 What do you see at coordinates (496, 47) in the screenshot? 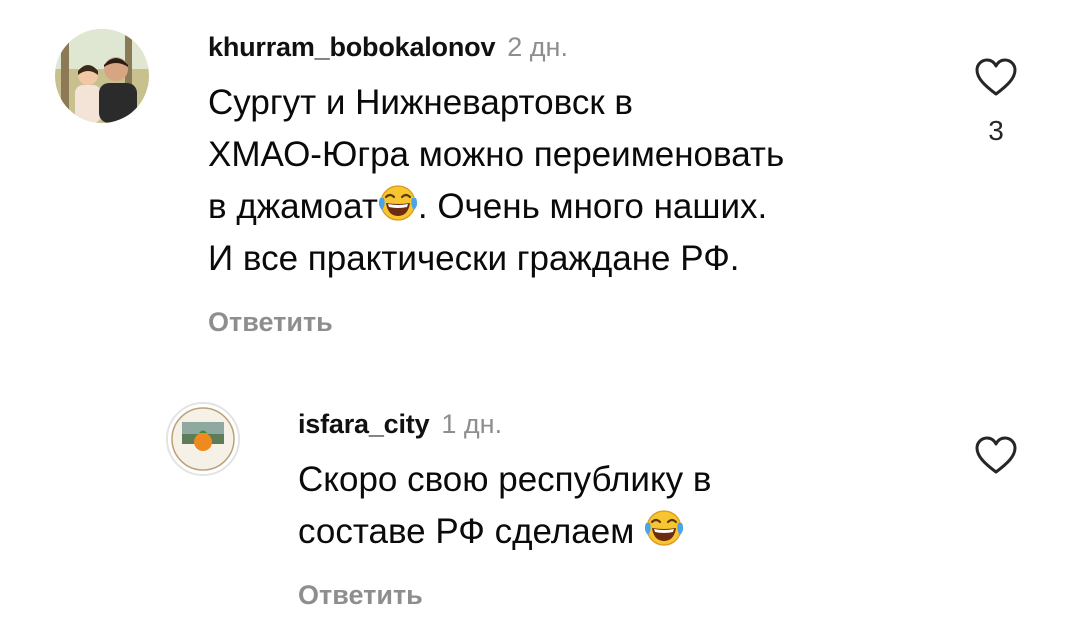
I see `comment-meta: khurram_bobokalonov 2 дн.` at bounding box center [496, 47].